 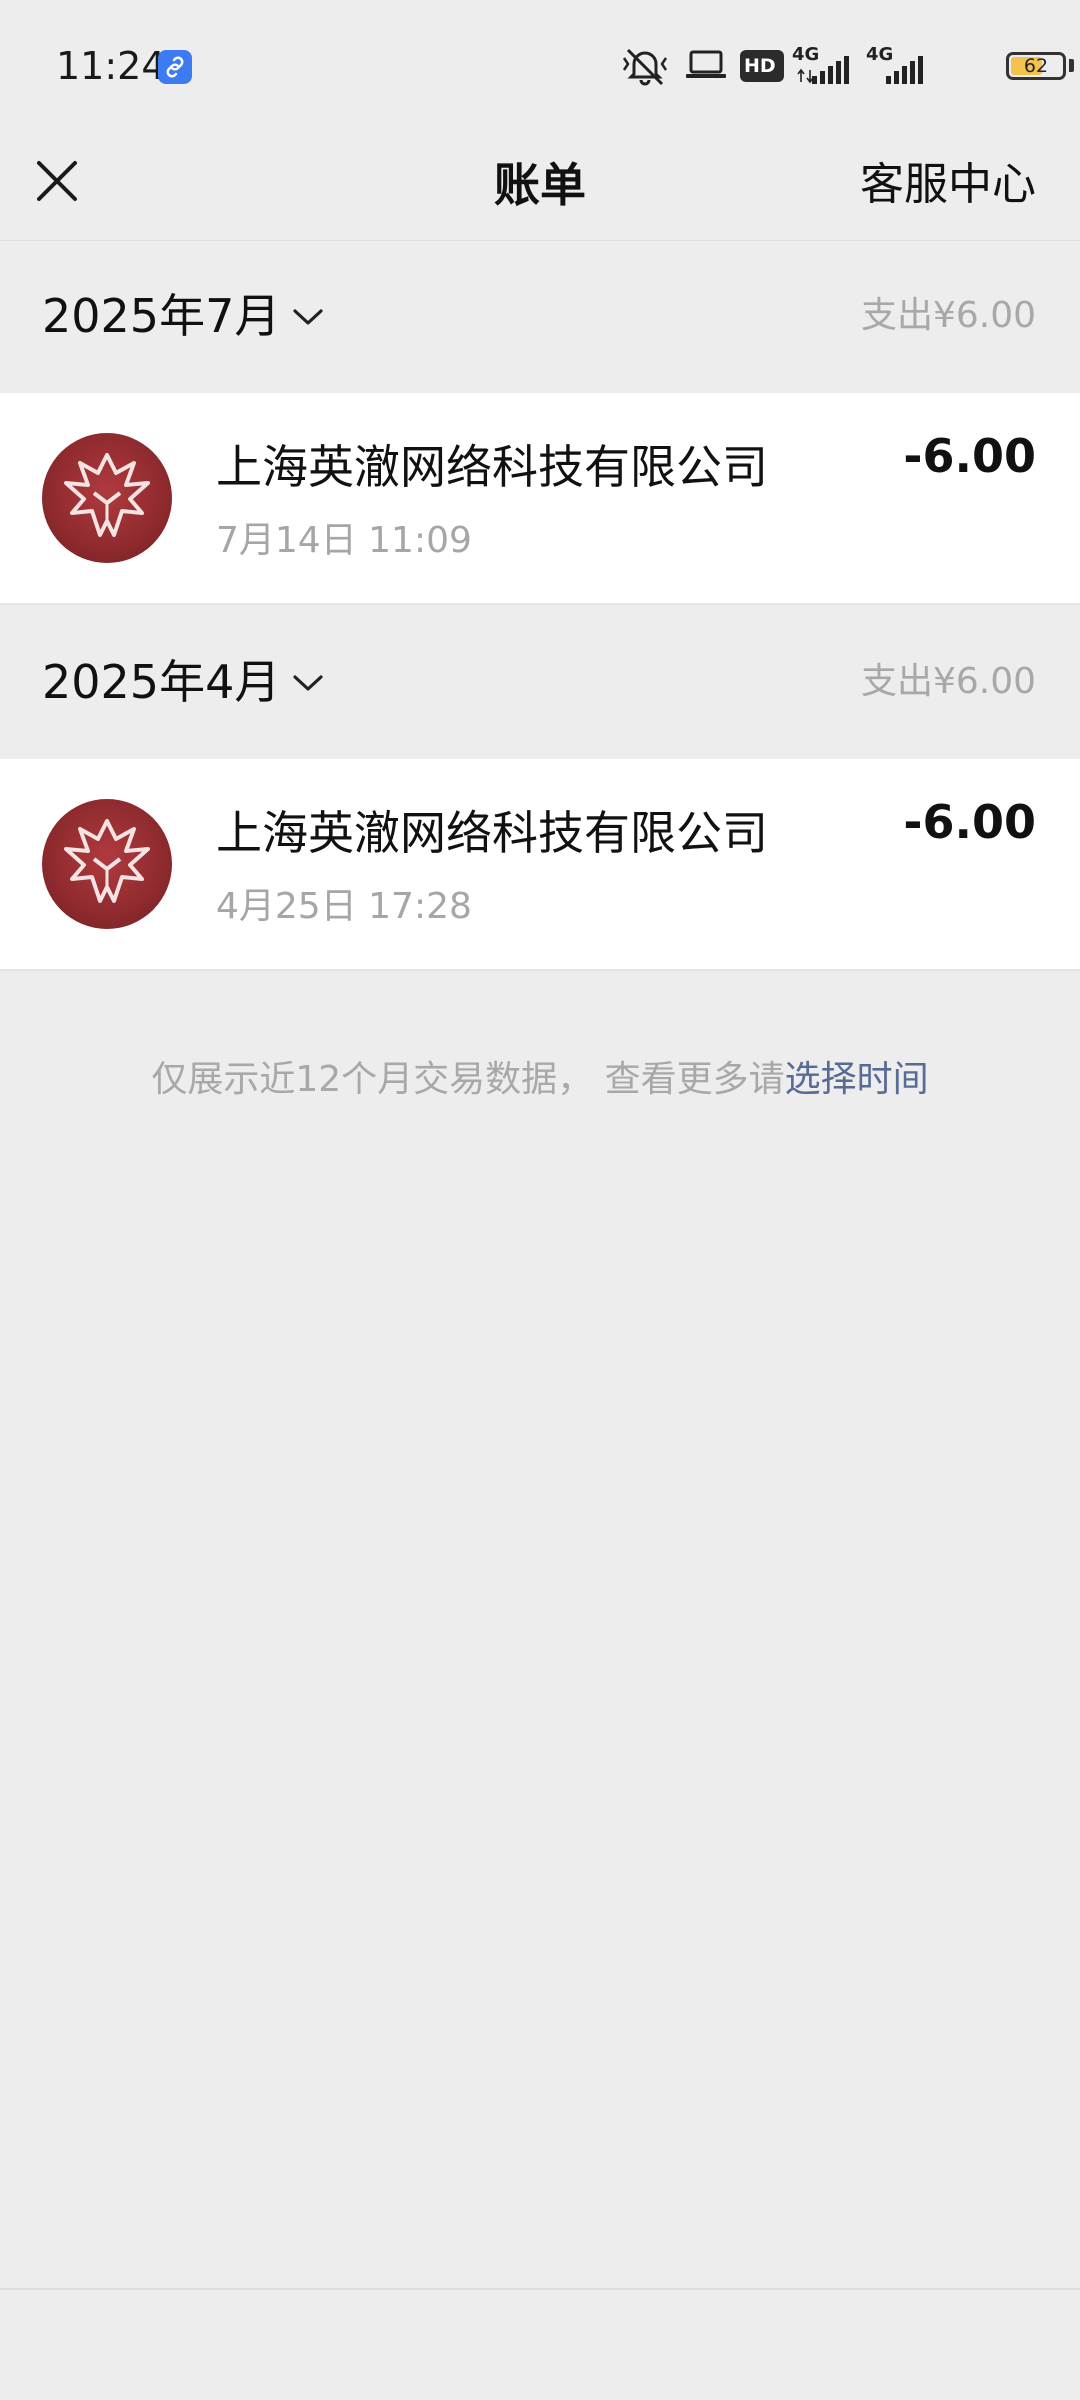 What do you see at coordinates (857, 1079) in the screenshot?
I see `select-time-link: 选择时间` at bounding box center [857, 1079].